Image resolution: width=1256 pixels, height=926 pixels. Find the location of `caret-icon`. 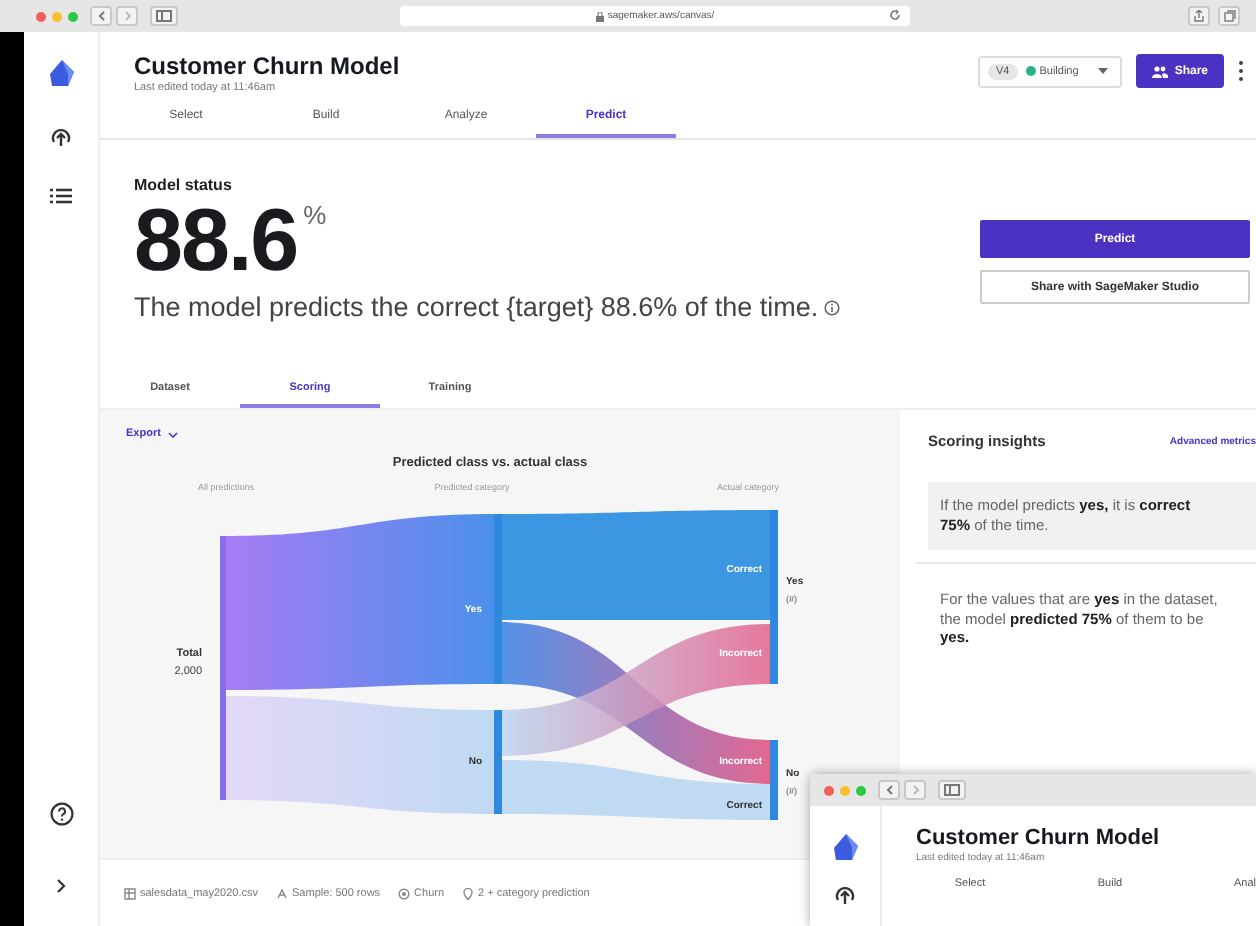

caret-icon is located at coordinates (1103, 71).